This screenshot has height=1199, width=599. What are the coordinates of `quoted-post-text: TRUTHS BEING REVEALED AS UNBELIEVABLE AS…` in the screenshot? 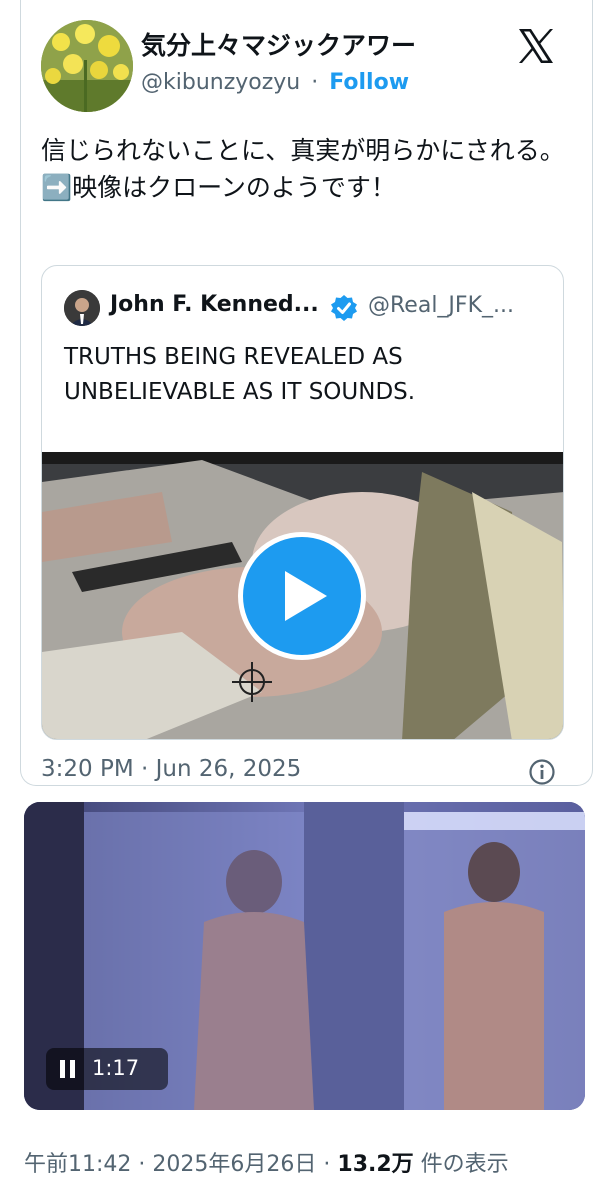 It's located at (240, 374).